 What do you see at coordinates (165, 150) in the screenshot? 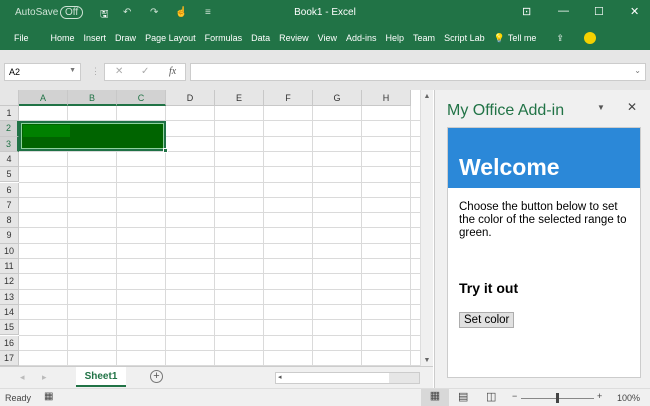
I see `fill-handle` at bounding box center [165, 150].